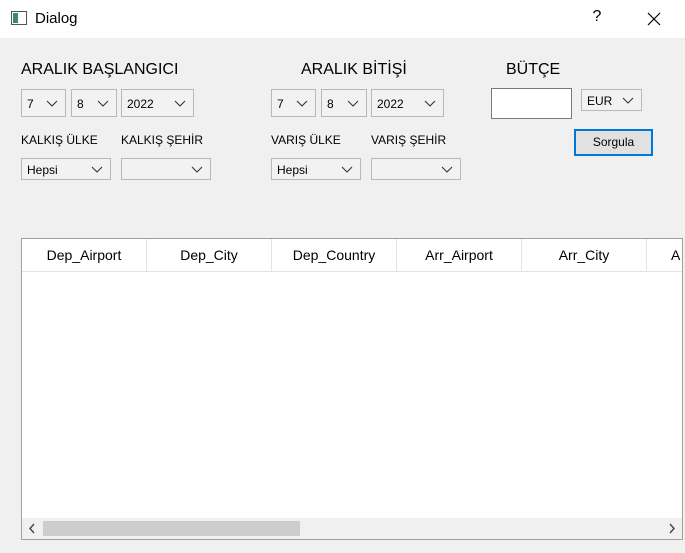 This screenshot has height=553, width=685. Describe the element at coordinates (533, 69) in the screenshot. I see `budget-heading: BÜTÇE` at that location.